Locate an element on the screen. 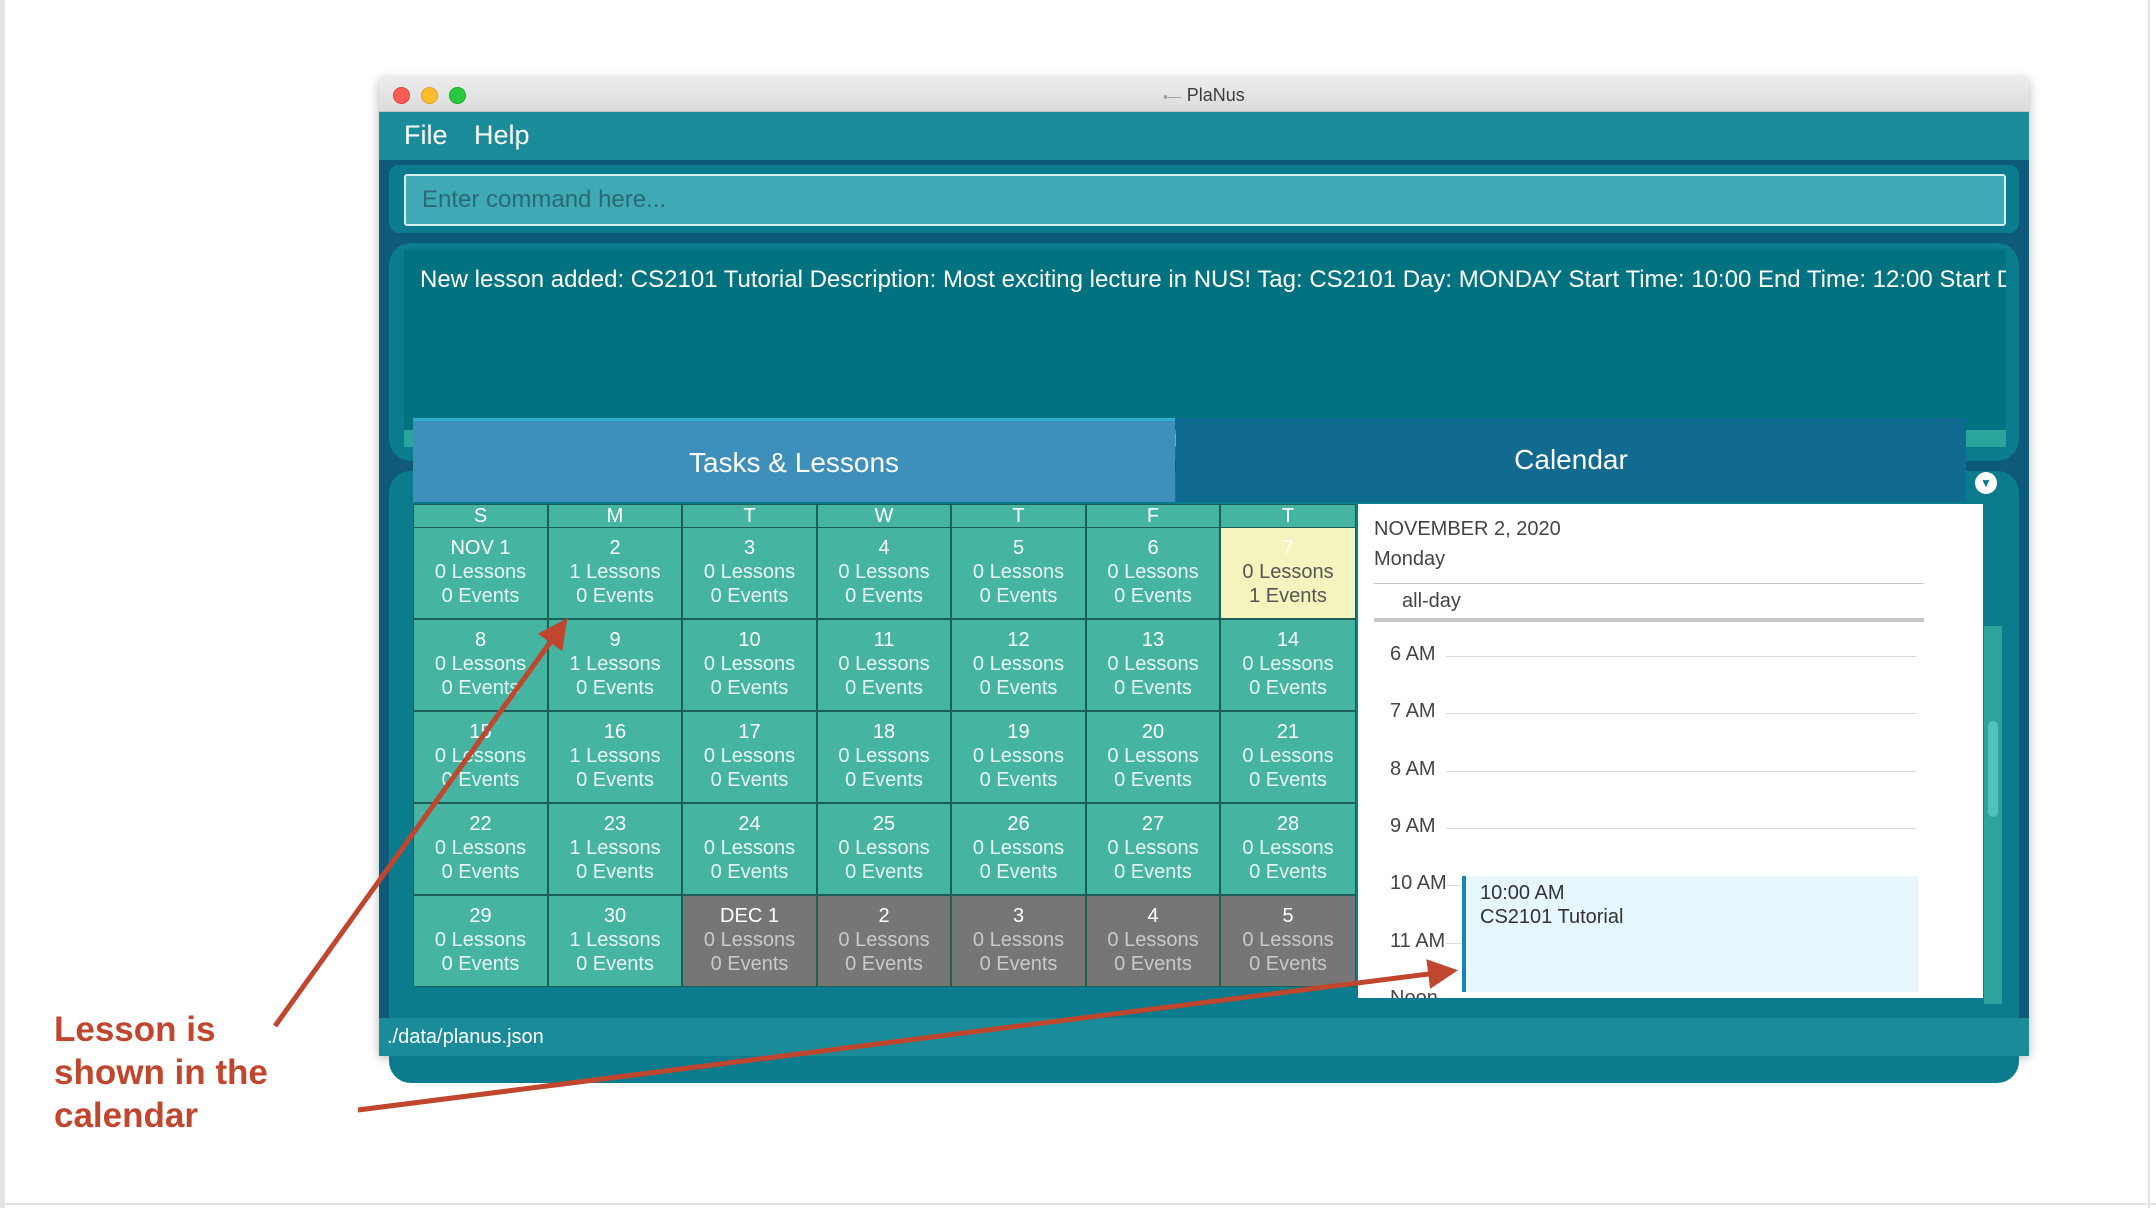 This screenshot has height=1208, width=2156. calendar-day-cell: 17 0 Lessons 0 Events is located at coordinates (749, 757).